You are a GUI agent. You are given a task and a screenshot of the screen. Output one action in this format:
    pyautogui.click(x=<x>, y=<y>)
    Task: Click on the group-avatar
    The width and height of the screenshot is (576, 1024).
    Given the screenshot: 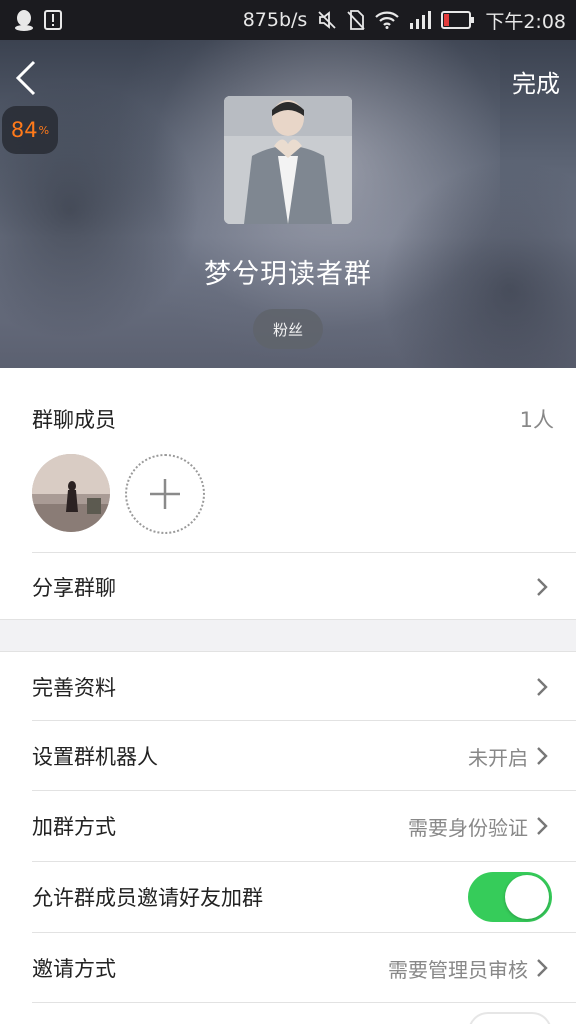 What is the action you would take?
    pyautogui.click(x=288, y=160)
    